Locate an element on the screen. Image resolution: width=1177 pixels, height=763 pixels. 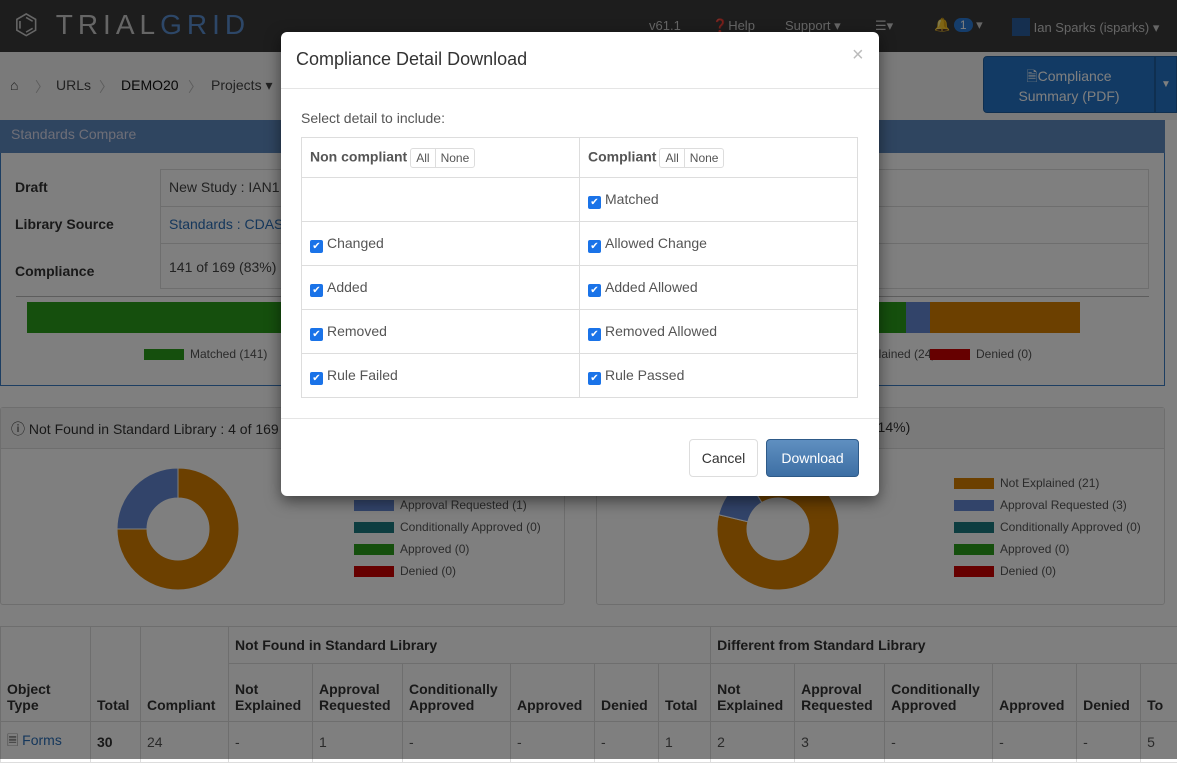
non-compliant-all-button: All is located at coordinates (422, 158).